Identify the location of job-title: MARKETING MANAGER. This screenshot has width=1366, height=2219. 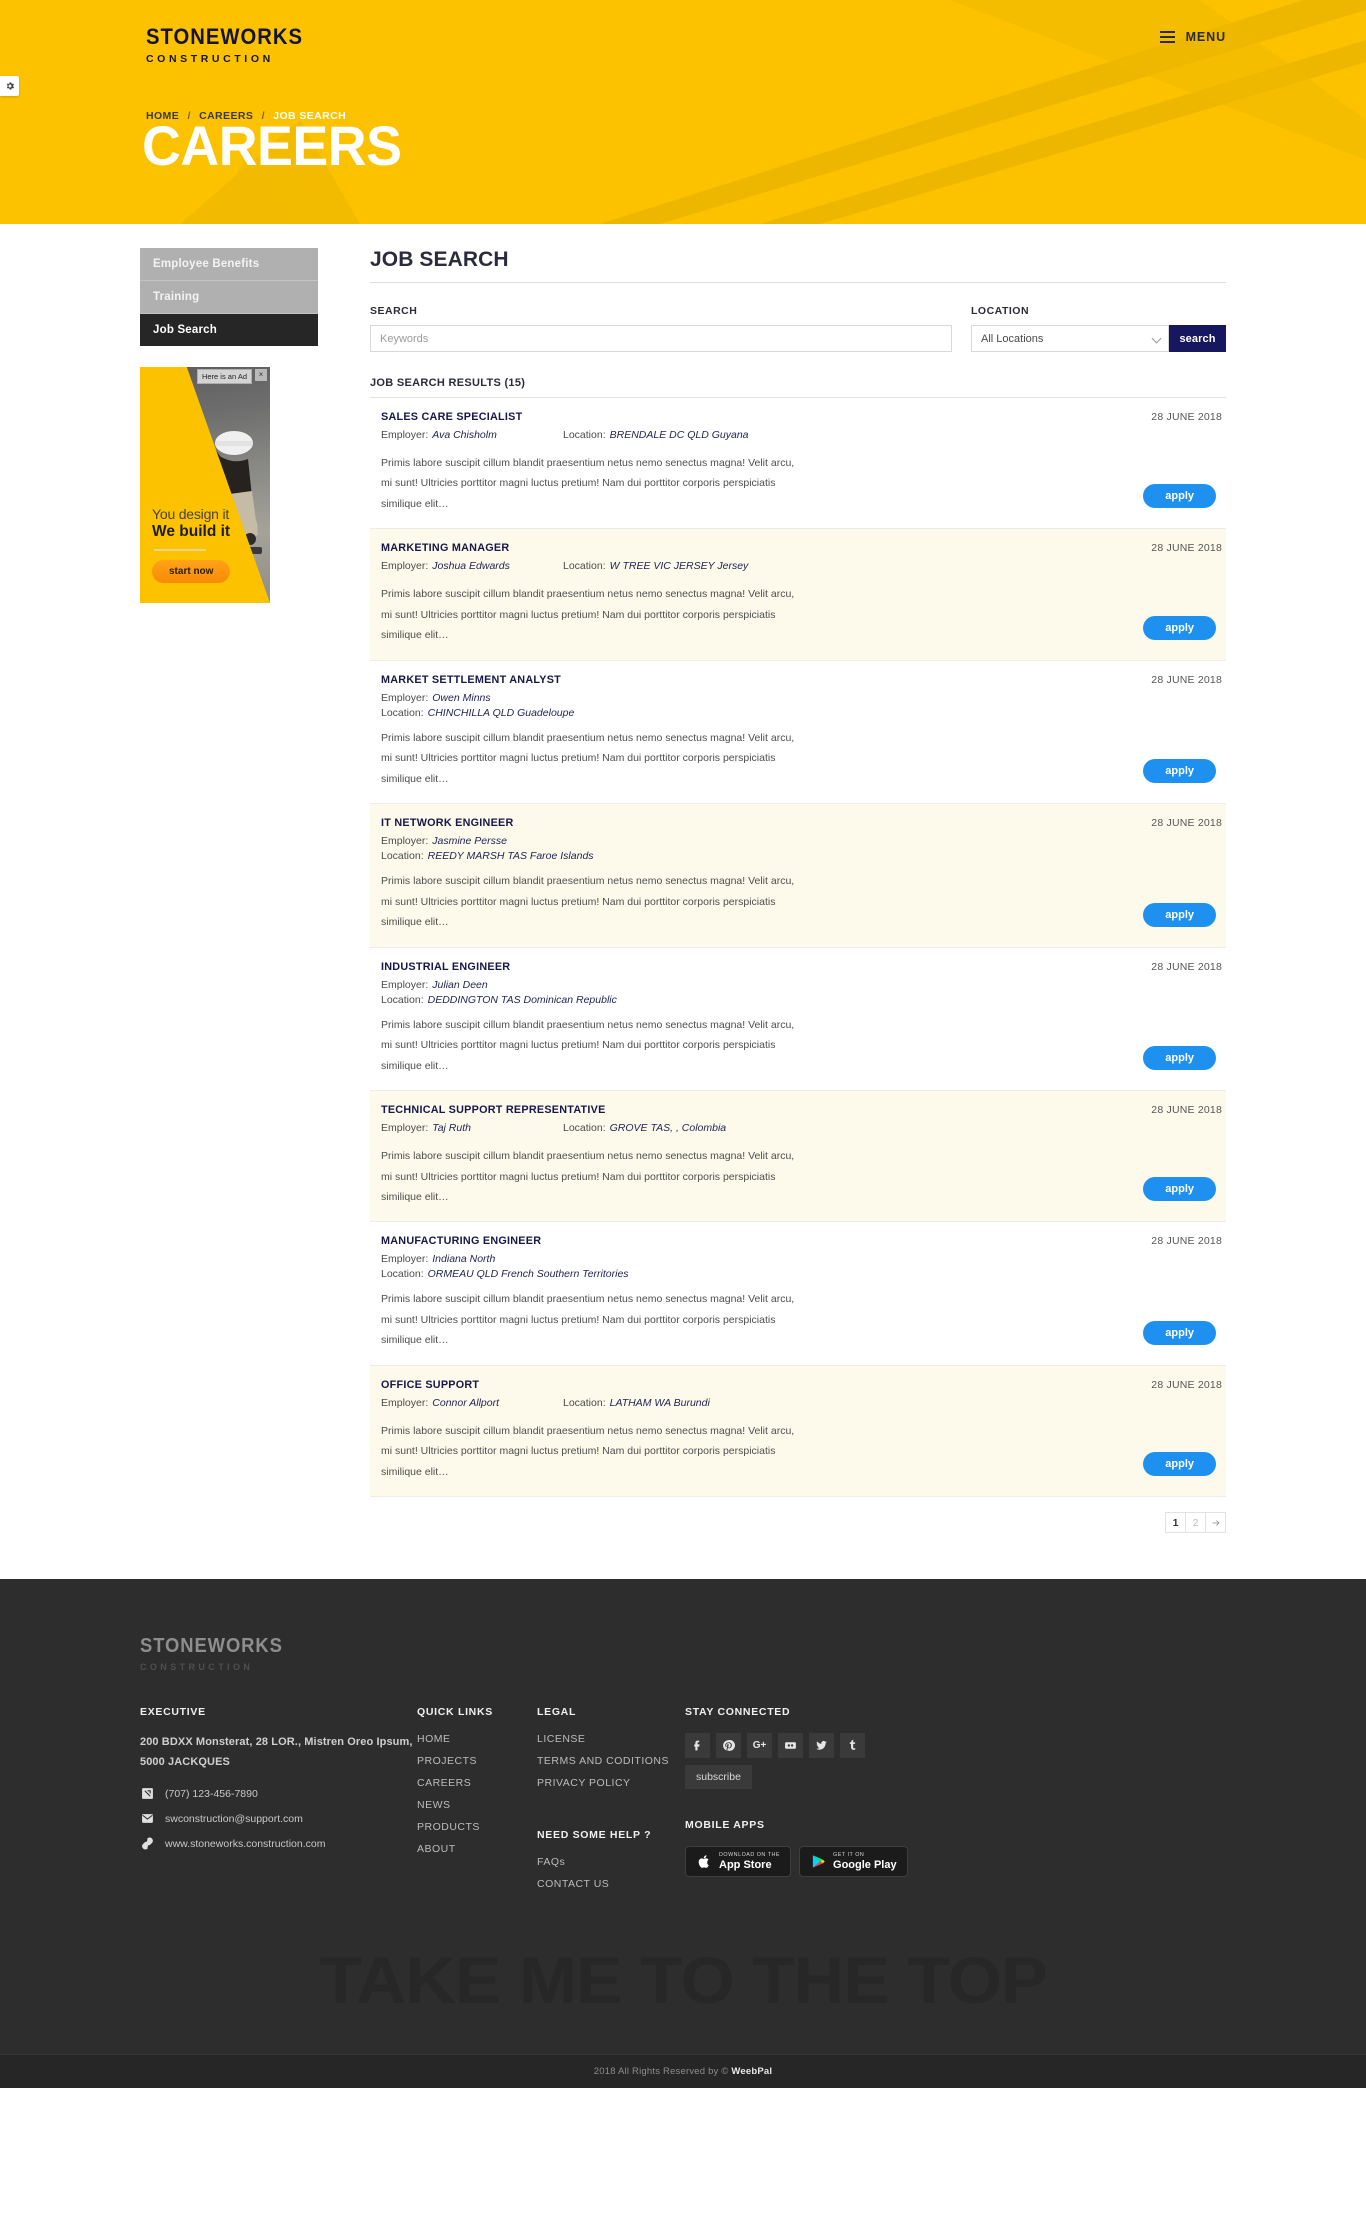
(445, 548).